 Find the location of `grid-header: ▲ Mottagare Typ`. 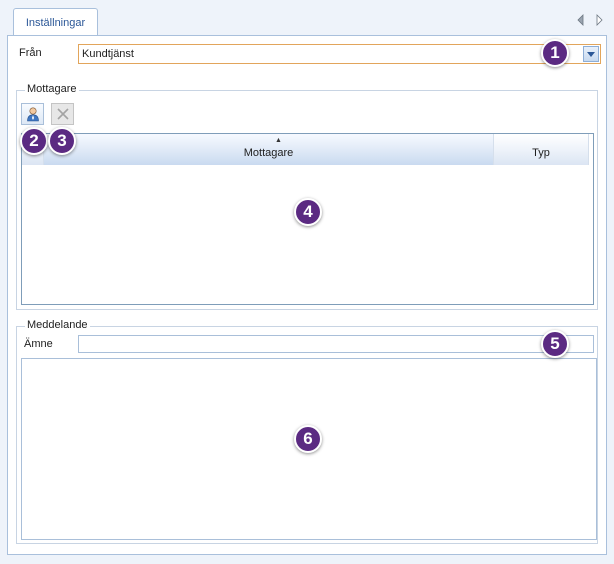

grid-header: ▲ Mottagare Typ is located at coordinates (307, 149).